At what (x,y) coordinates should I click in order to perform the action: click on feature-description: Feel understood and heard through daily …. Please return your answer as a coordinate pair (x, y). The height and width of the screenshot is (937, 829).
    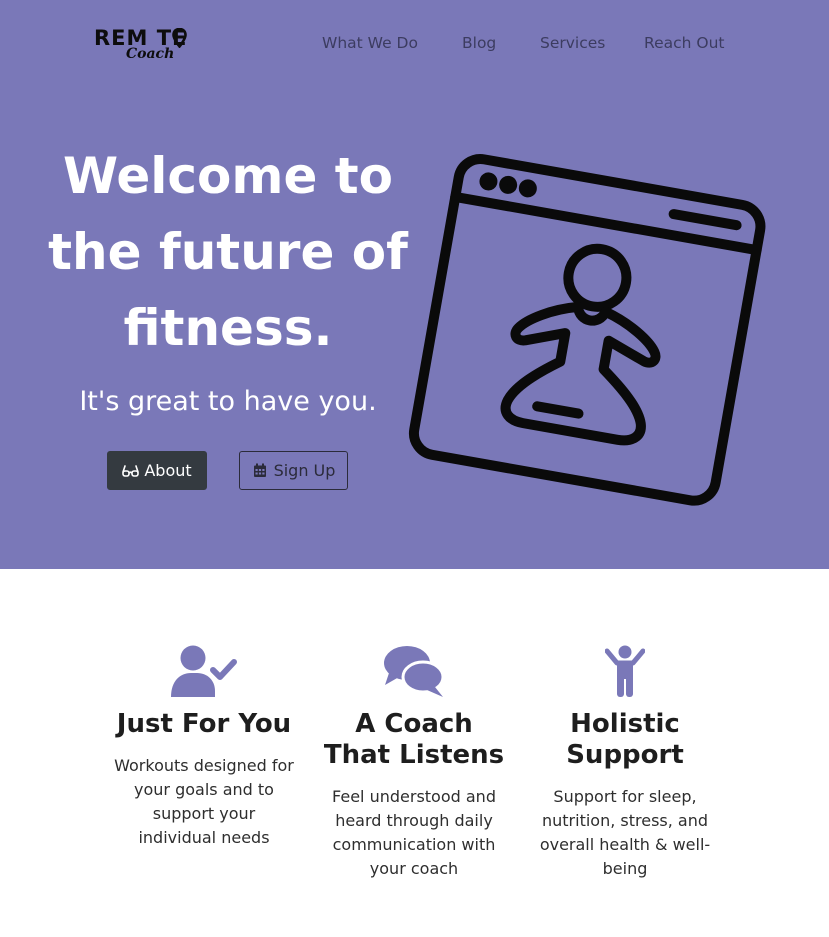
    Looking at the image, I should click on (414, 832).